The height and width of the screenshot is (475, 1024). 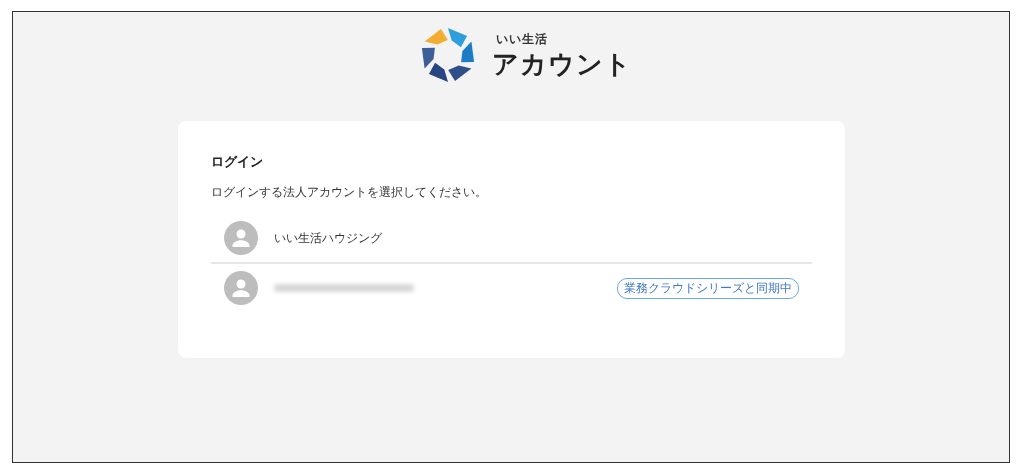 What do you see at coordinates (562, 63) in the screenshot?
I see `logo-title: アカウント` at bounding box center [562, 63].